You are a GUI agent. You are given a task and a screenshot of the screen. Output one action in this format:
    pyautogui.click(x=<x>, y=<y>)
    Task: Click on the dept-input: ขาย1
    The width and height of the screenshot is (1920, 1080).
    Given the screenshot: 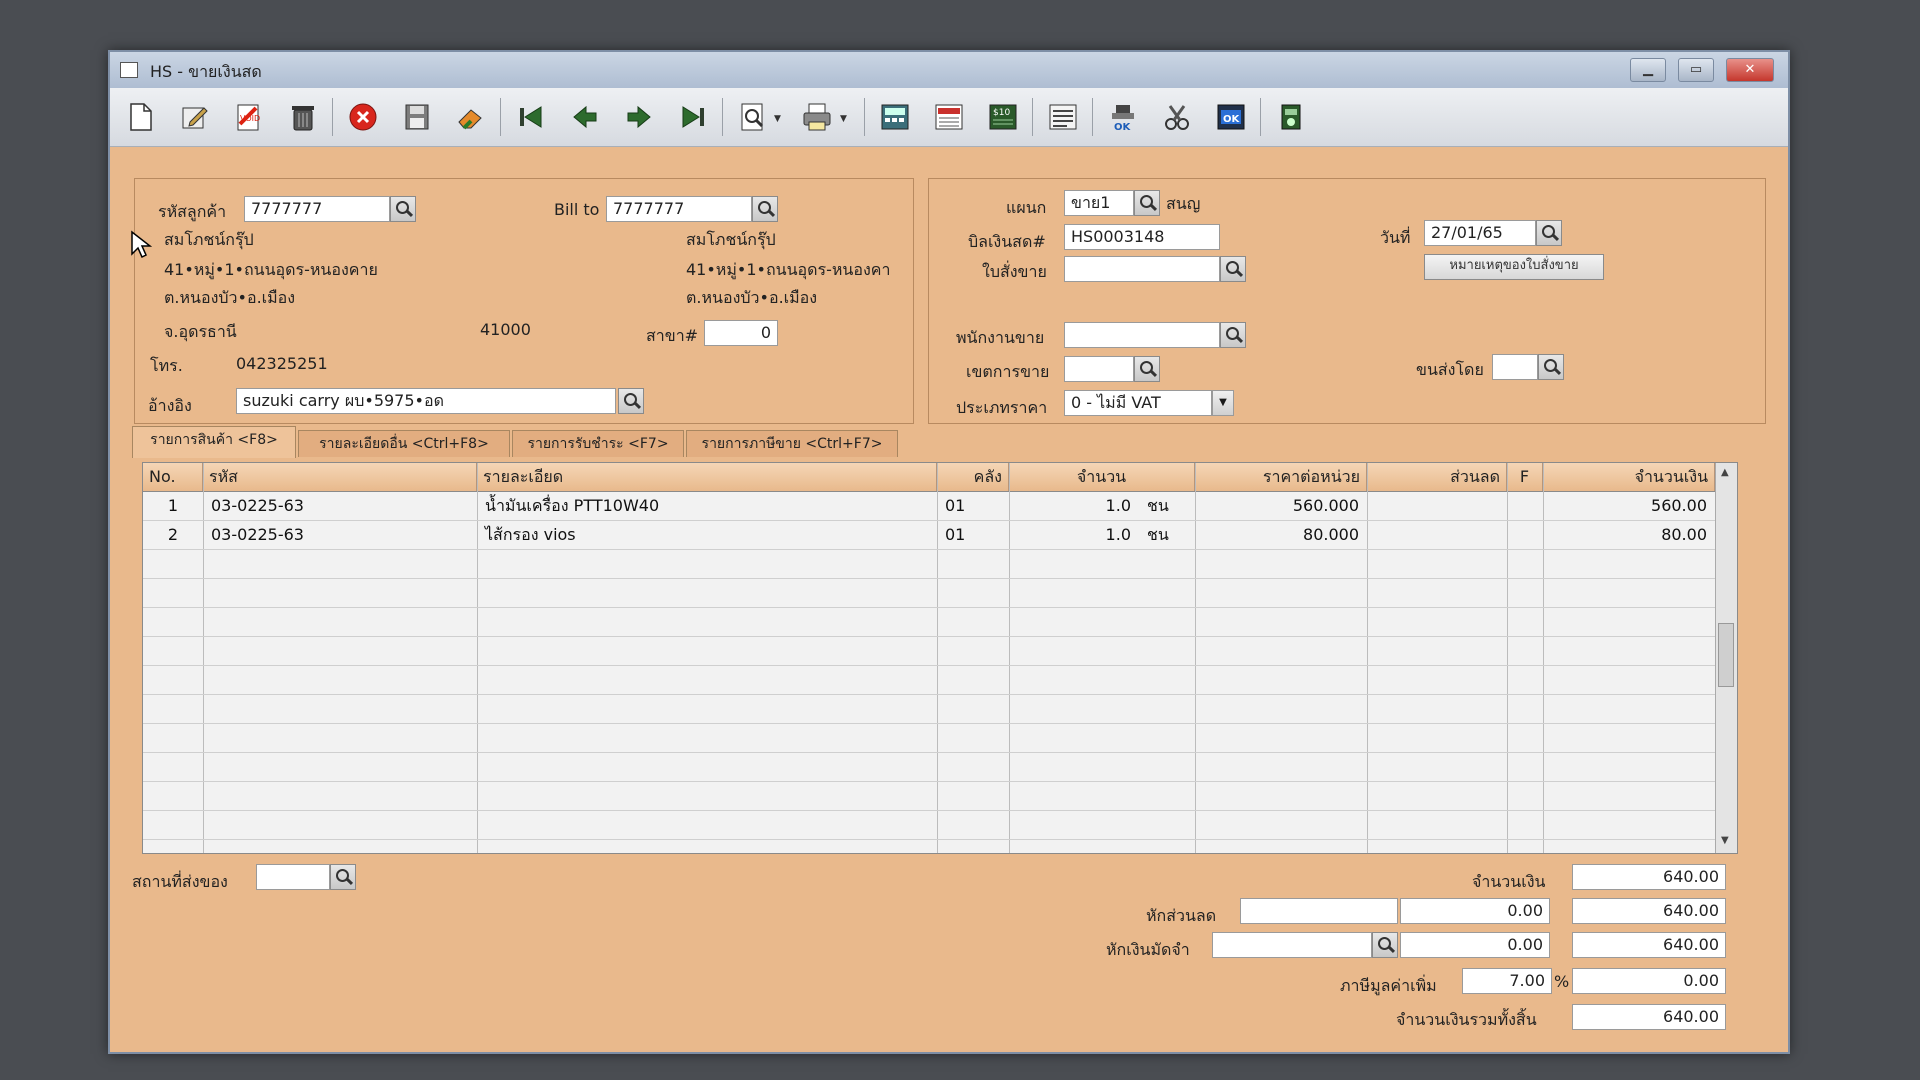 What is the action you would take?
    pyautogui.click(x=1099, y=203)
    